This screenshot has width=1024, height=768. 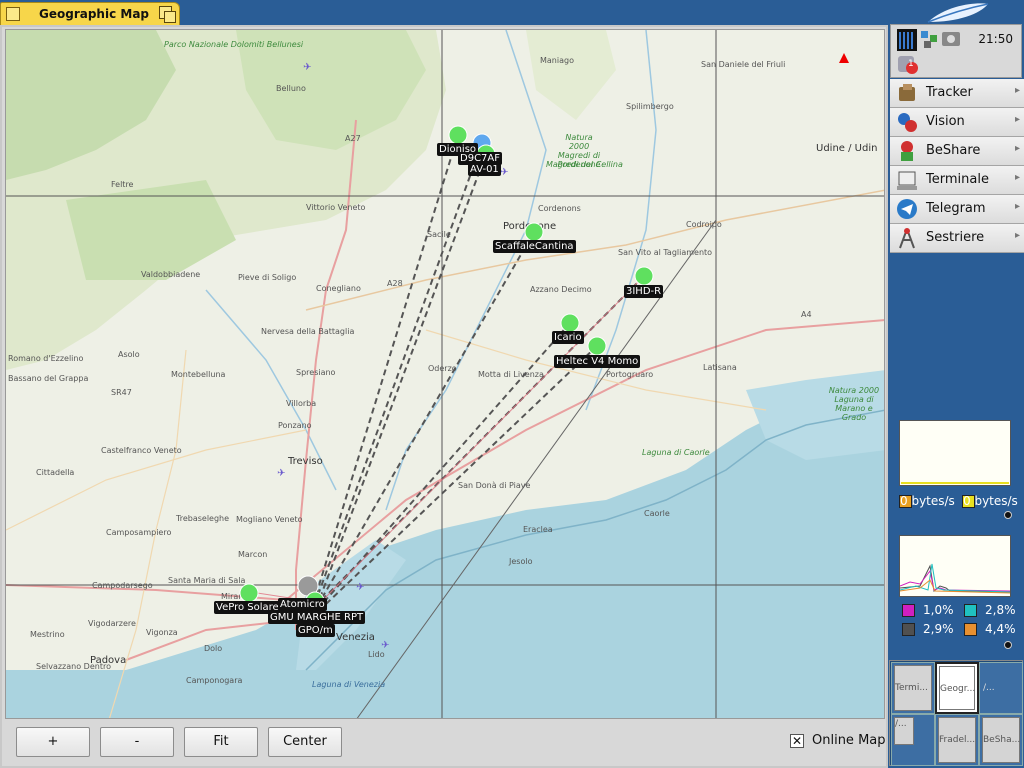 I want to click on cpu-graph-lines, so click(x=955, y=578).